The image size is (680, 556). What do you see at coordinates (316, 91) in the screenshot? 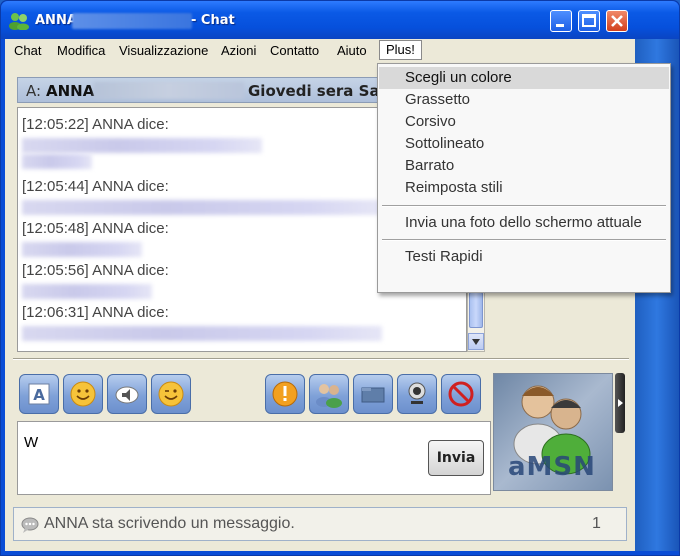
I see `personal-message: Giovedi sera Sal` at bounding box center [316, 91].